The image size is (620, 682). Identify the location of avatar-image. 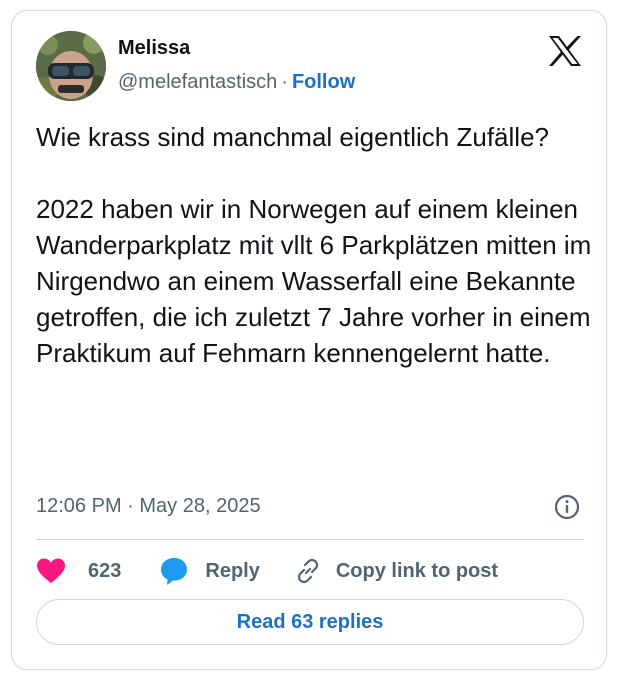
(71, 66).